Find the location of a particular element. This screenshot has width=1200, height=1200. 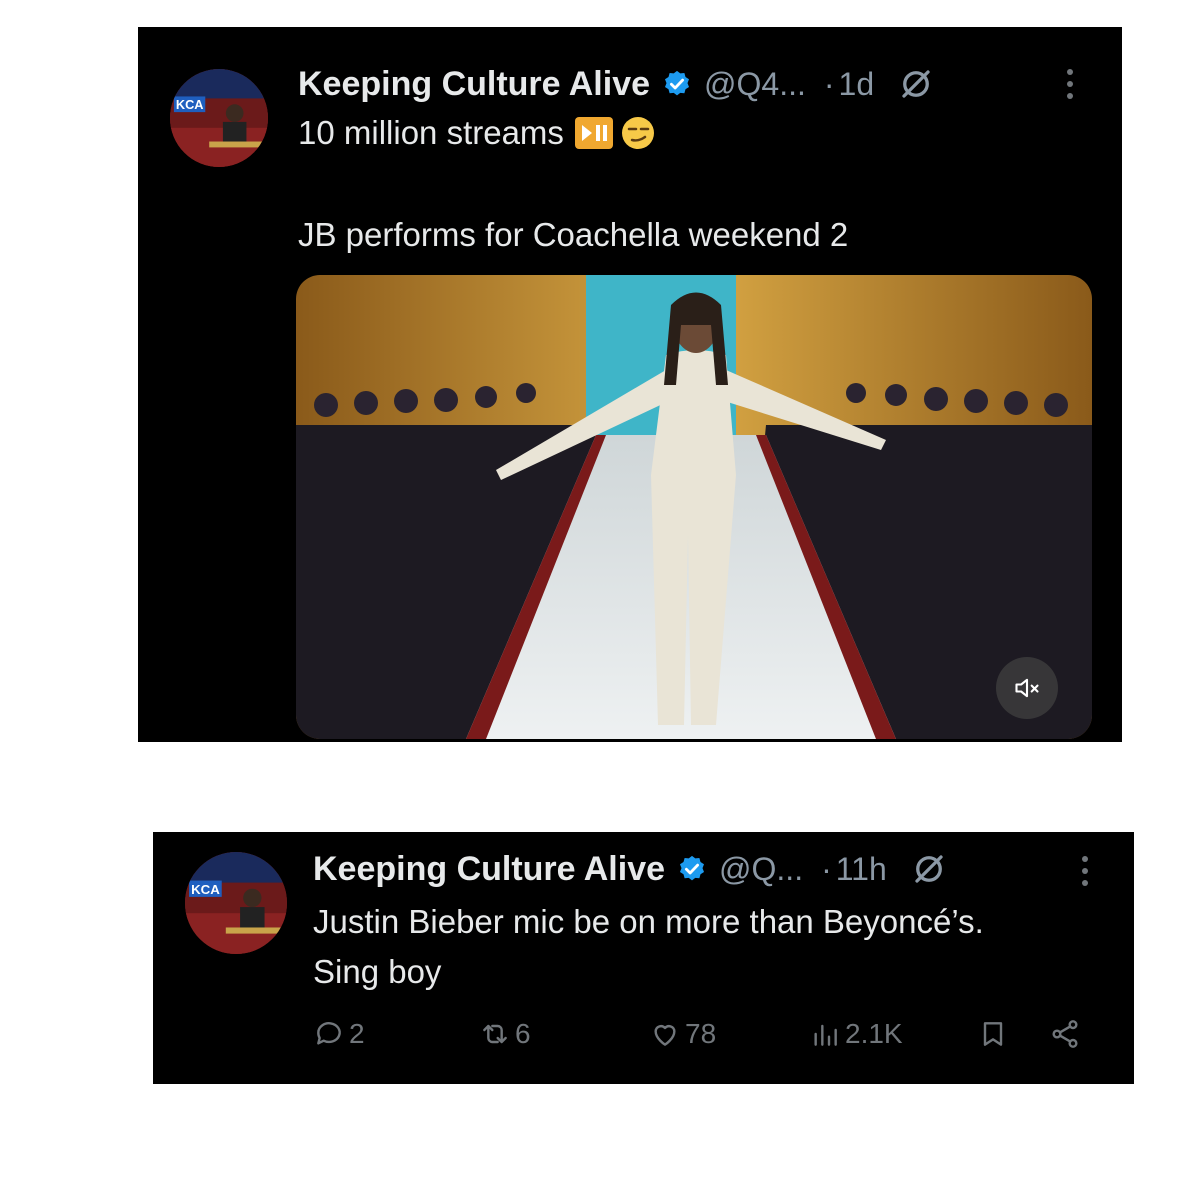

timestamp: 1d is located at coordinates (857, 84).